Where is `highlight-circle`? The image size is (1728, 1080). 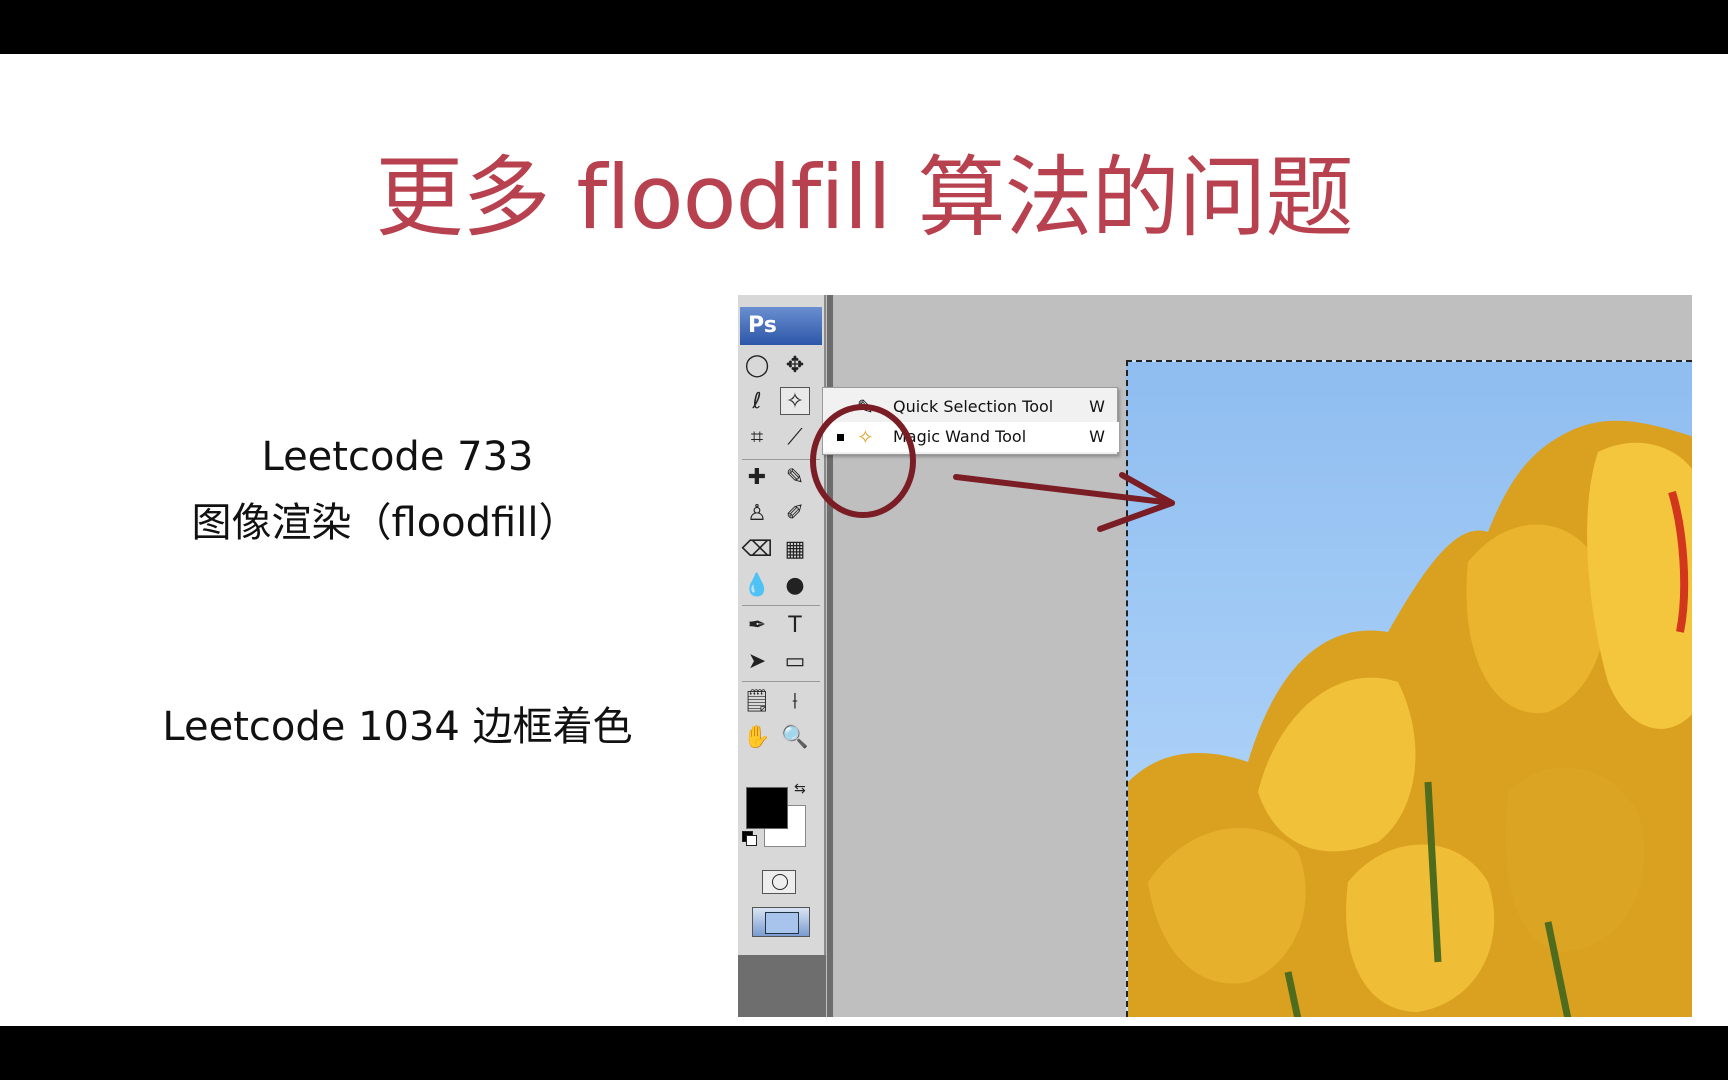 highlight-circle is located at coordinates (863, 461).